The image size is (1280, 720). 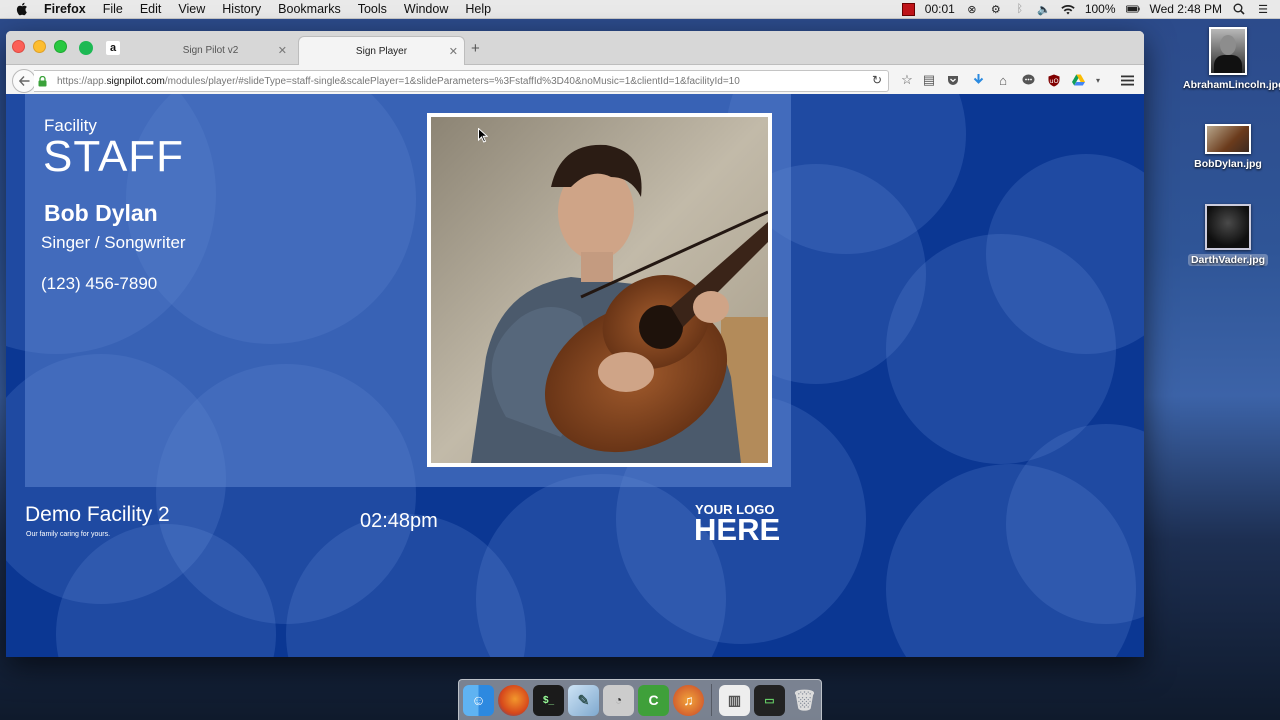 I want to click on firefox-icon, so click(x=513, y=700).